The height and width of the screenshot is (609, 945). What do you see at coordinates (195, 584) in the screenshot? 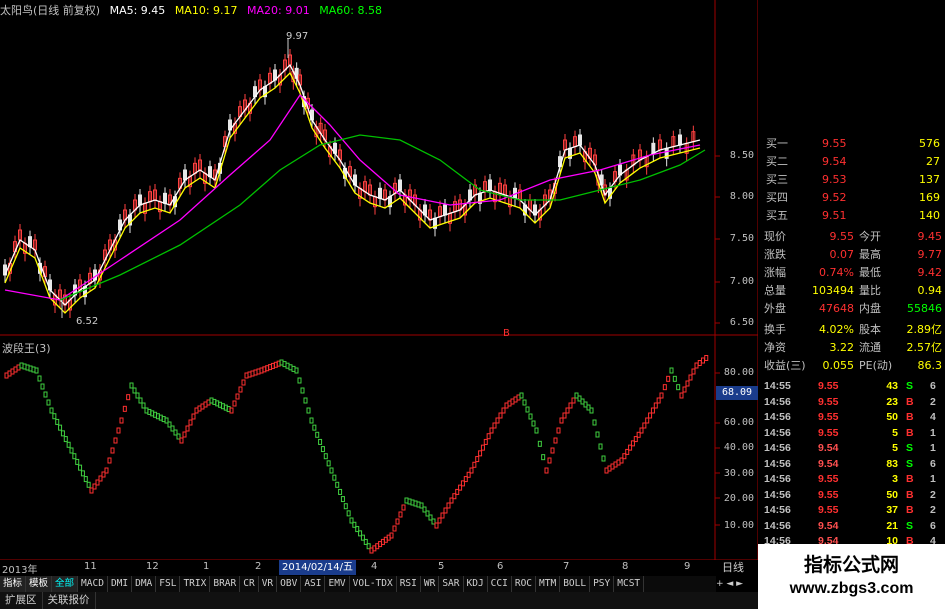
I see `tab-trix: TRIX` at bounding box center [195, 584].